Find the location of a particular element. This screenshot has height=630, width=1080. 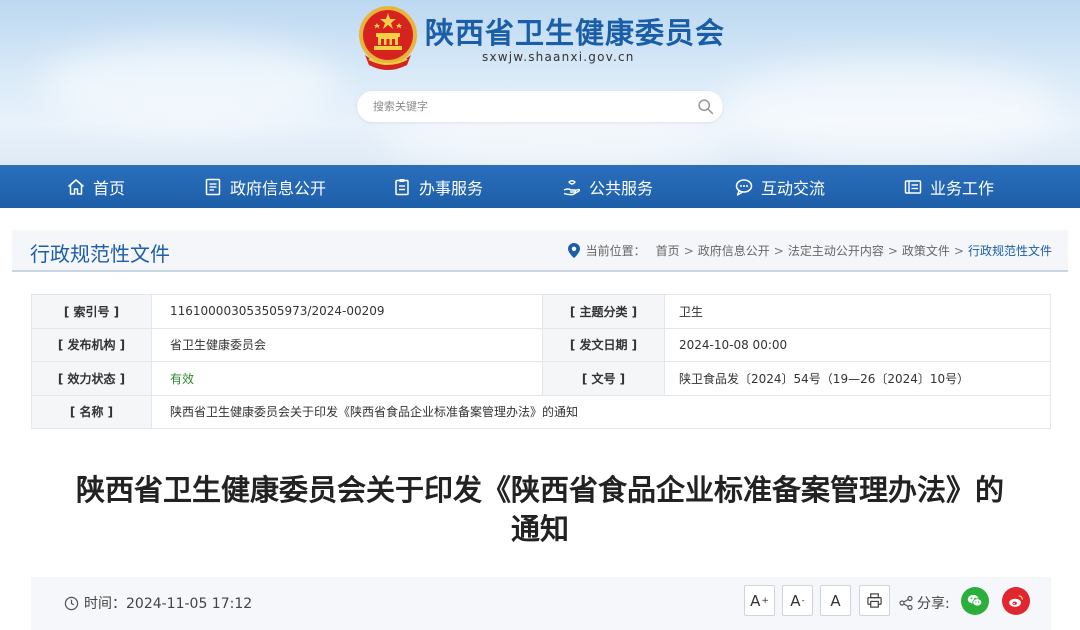

wechat-share-button is located at coordinates (975, 601).